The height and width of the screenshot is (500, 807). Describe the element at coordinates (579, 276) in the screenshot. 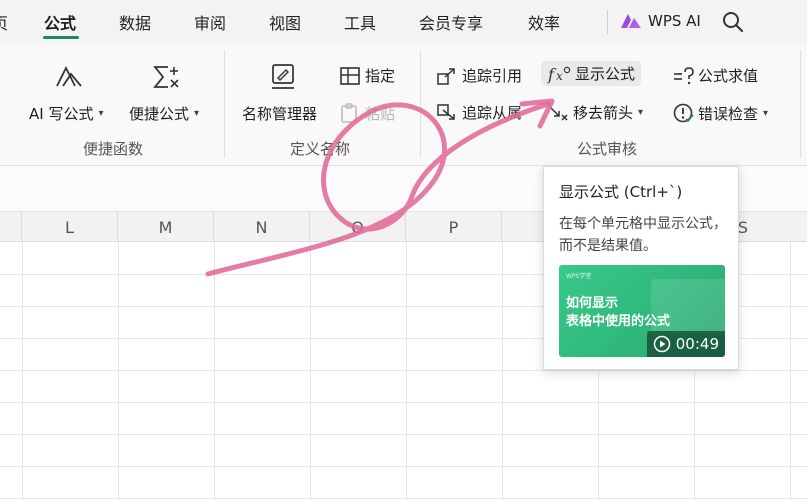

I see `video-brand: WPS学堂` at that location.